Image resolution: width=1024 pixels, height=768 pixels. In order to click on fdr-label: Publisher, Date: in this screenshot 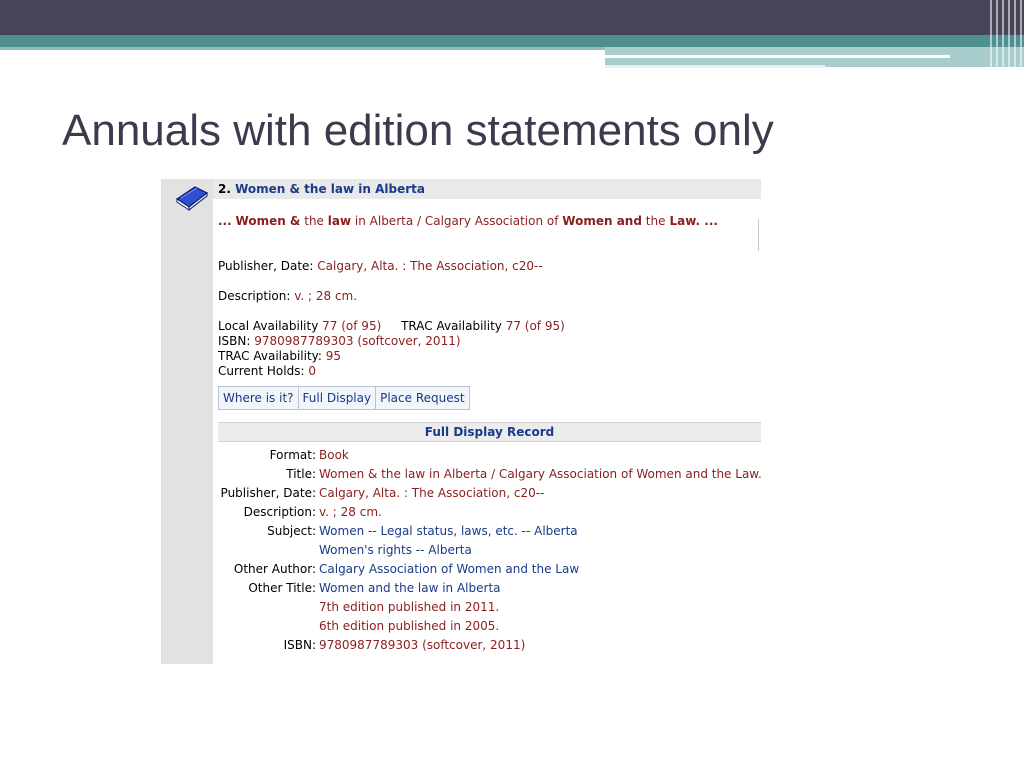, I will do `click(268, 493)`.